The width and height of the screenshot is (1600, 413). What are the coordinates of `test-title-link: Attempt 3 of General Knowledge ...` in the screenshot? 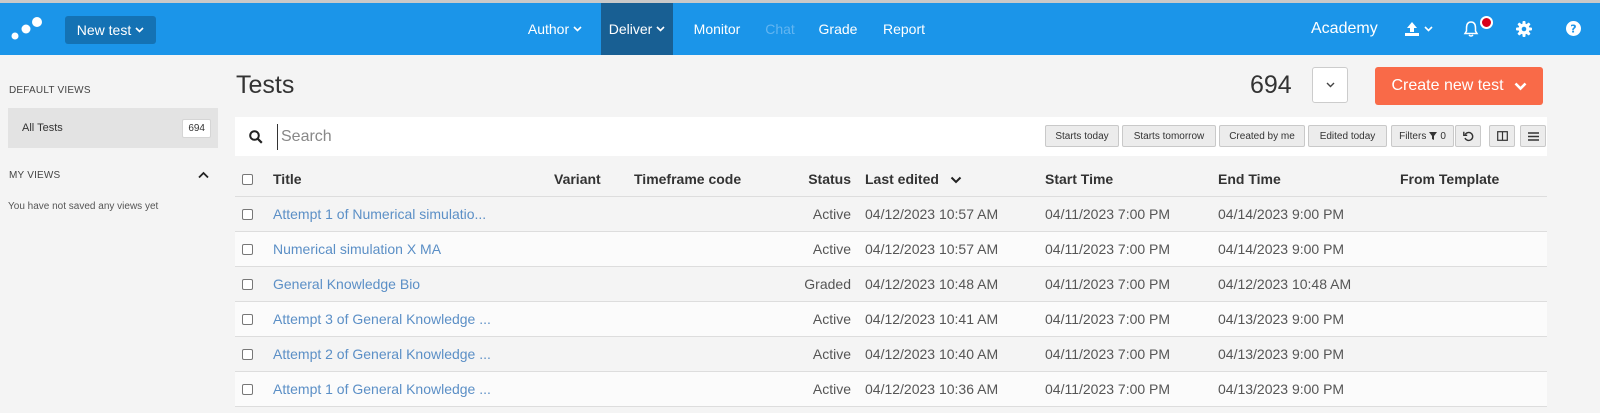 It's located at (382, 319).